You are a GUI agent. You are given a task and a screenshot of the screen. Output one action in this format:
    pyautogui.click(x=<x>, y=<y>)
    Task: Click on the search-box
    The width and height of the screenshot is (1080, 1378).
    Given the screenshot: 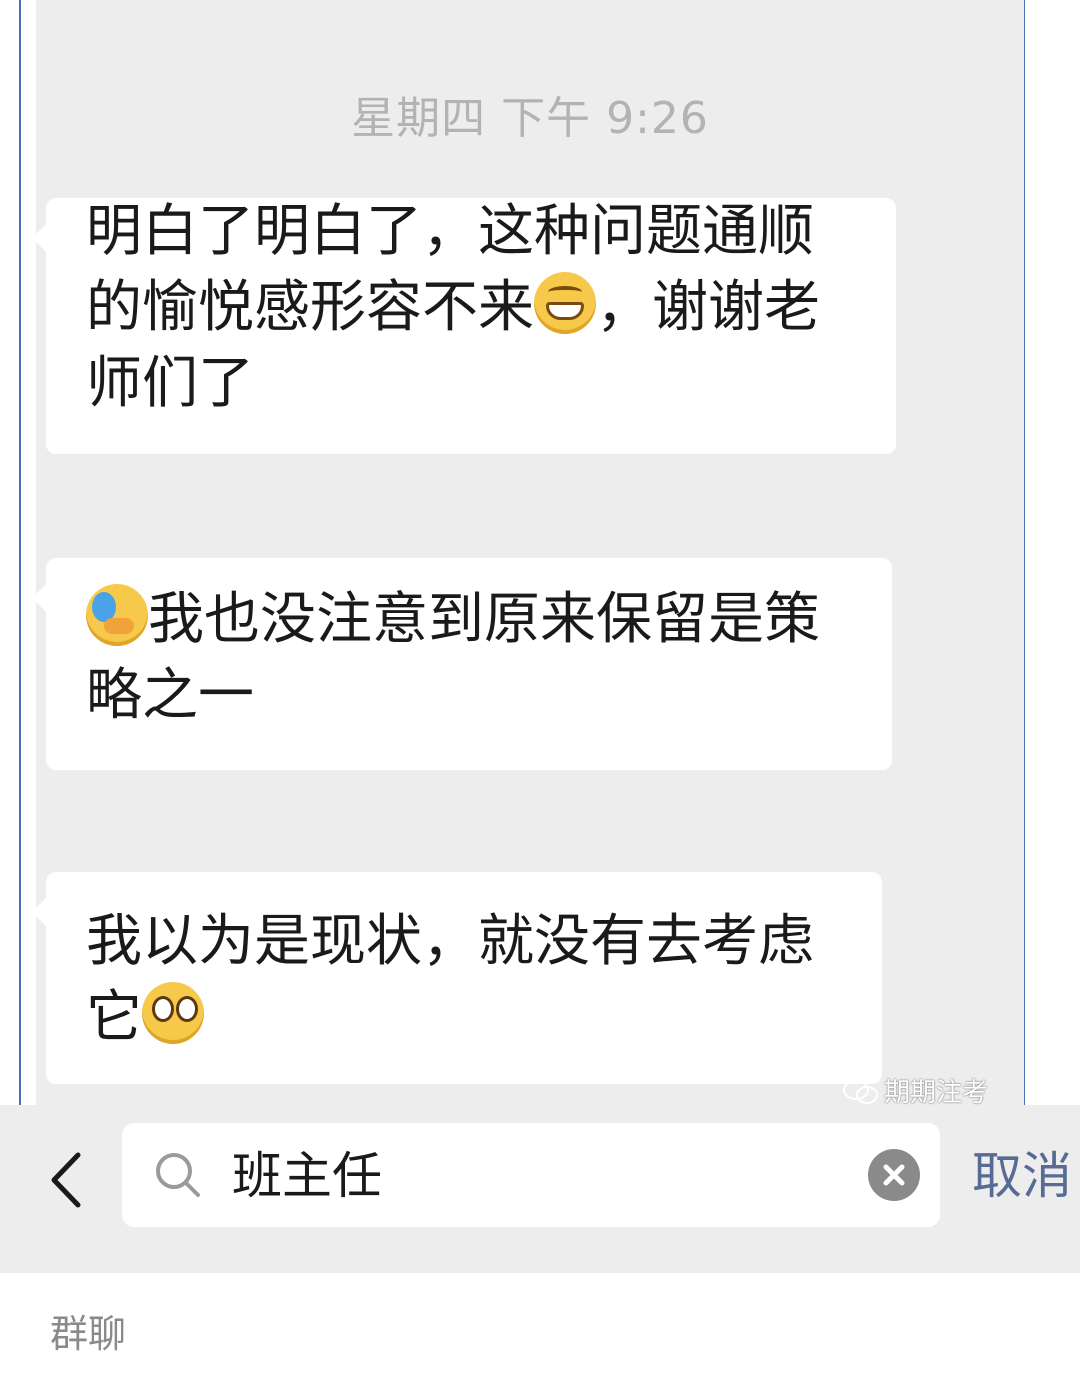 What is the action you would take?
    pyautogui.click(x=531, y=1176)
    